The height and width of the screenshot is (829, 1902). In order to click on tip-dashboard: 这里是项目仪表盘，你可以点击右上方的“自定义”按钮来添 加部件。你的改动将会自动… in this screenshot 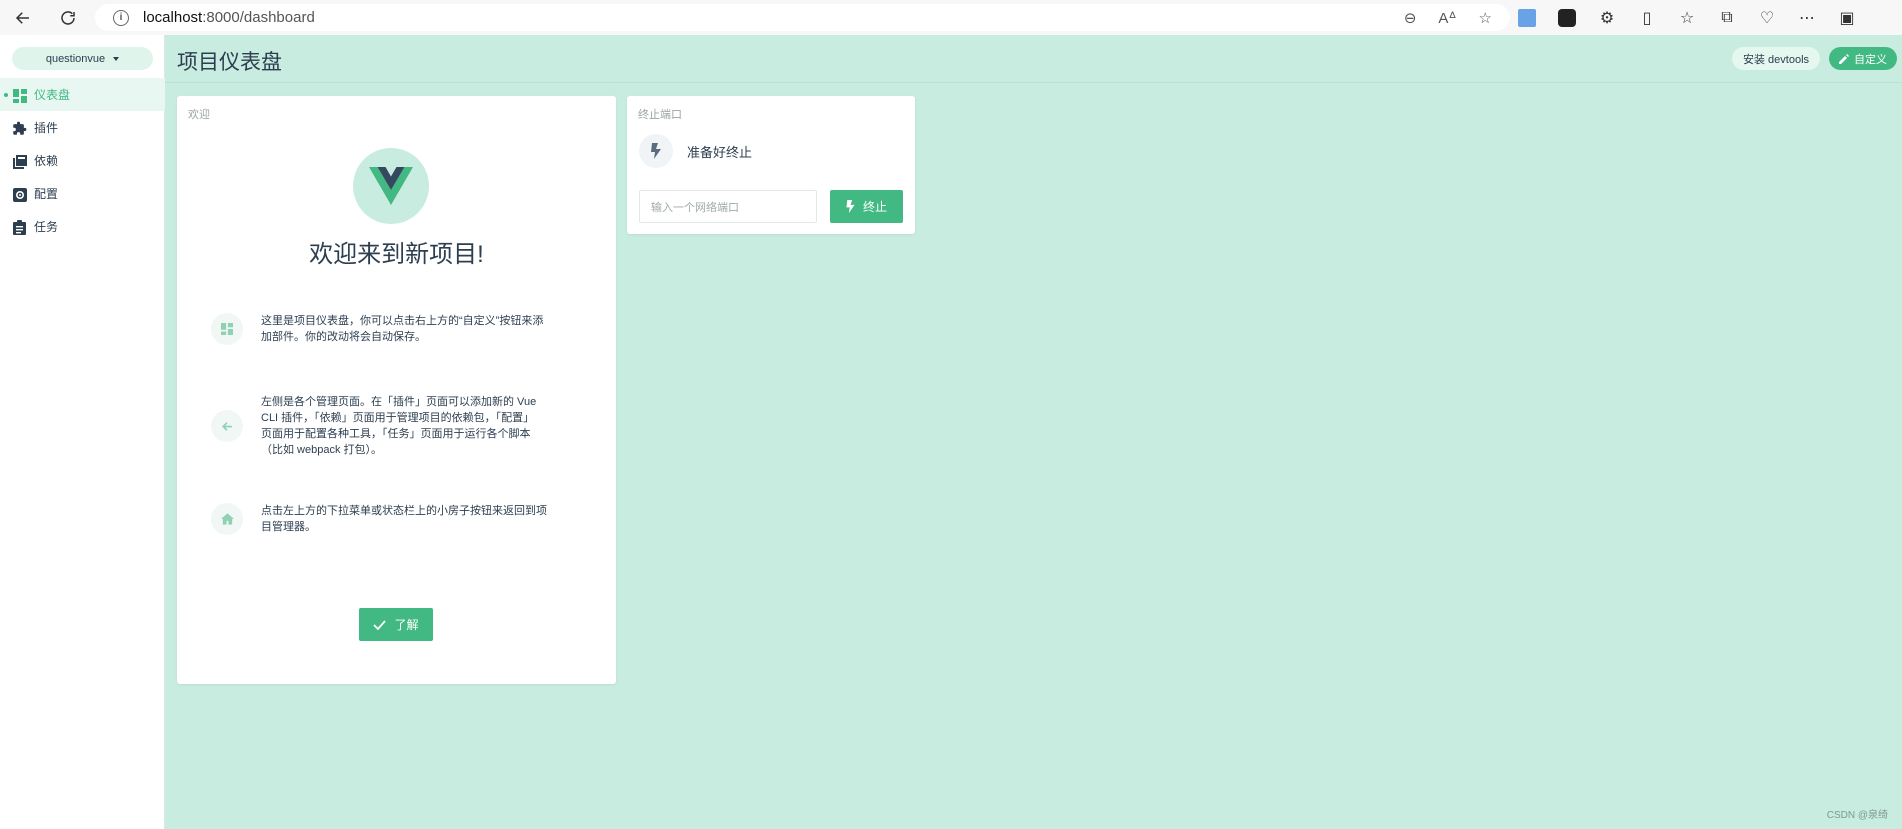, I will do `click(401, 329)`.